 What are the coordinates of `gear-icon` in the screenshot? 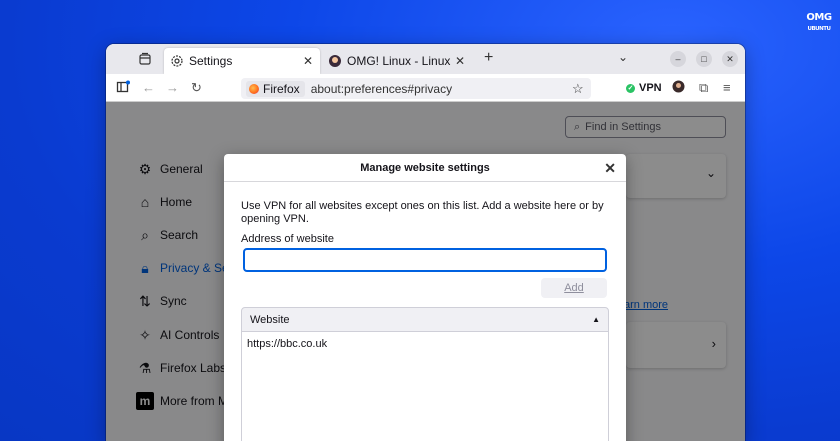 It's located at (177, 61).